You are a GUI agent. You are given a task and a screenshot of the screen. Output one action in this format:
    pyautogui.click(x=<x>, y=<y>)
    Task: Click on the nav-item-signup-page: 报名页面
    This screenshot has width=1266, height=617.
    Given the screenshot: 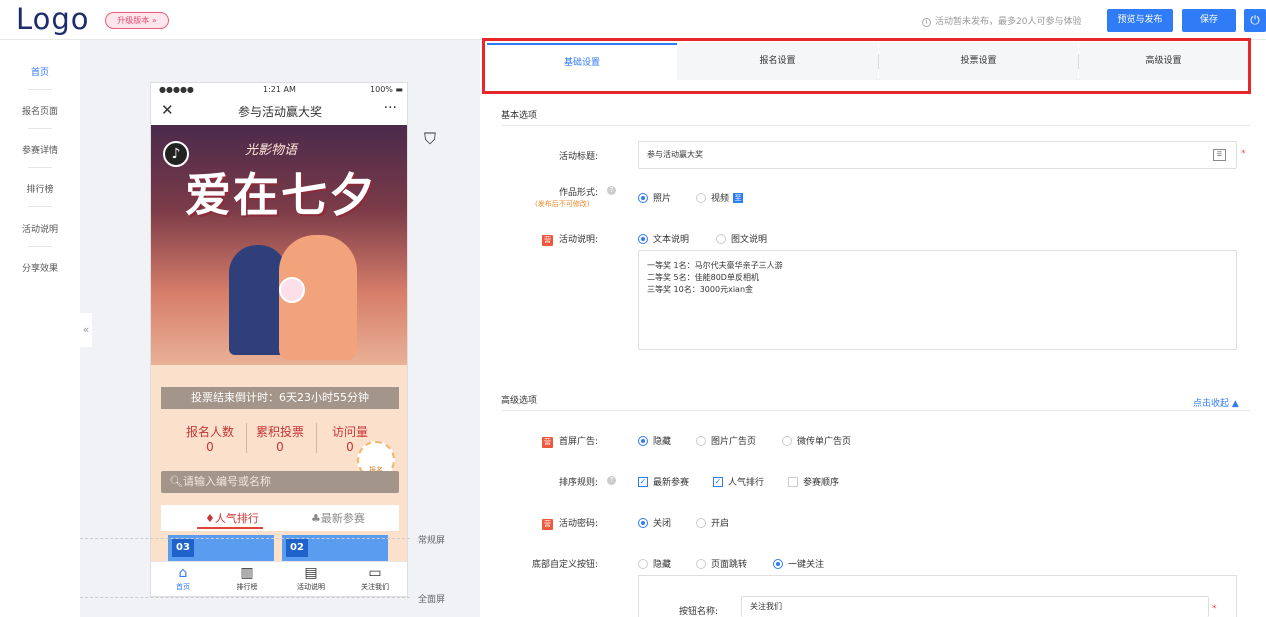 What is the action you would take?
    pyautogui.click(x=40, y=110)
    